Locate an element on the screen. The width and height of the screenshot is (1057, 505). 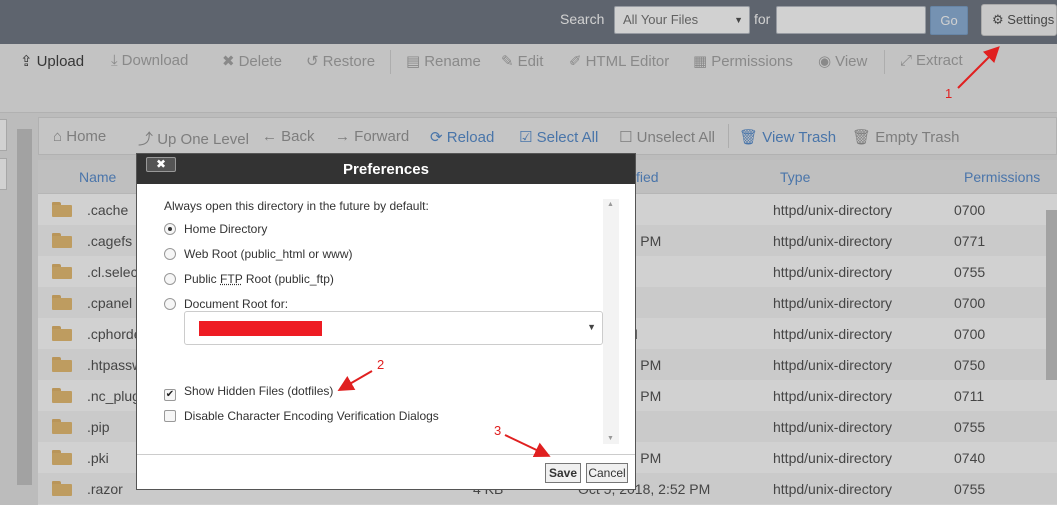
arrow-to-settings is located at coordinates (978, 67).